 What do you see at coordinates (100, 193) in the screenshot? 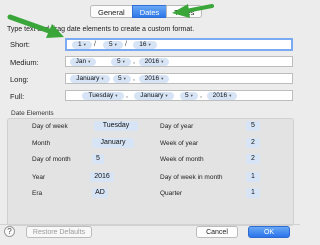
I see `element-era: AD` at bounding box center [100, 193].